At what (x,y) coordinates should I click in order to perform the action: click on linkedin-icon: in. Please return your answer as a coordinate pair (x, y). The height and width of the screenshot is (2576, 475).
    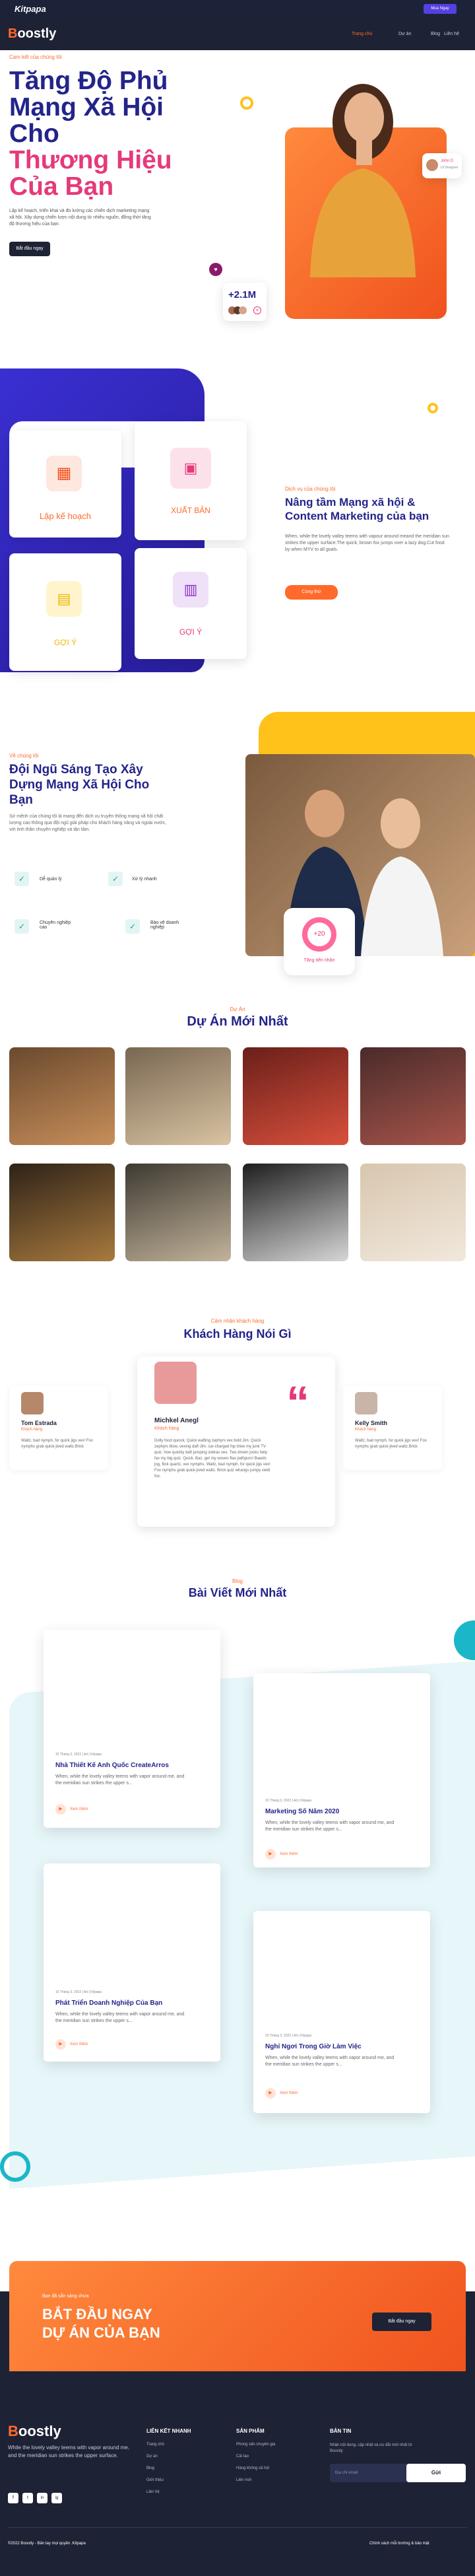
    Looking at the image, I should click on (42, 2498).